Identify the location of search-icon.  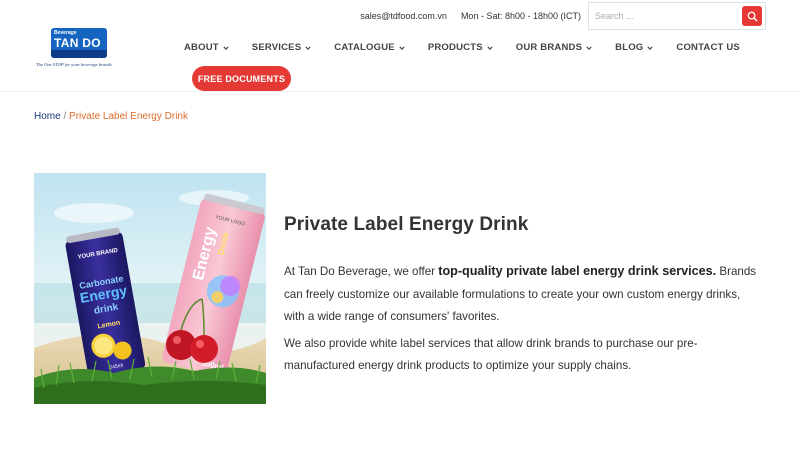
(752, 16).